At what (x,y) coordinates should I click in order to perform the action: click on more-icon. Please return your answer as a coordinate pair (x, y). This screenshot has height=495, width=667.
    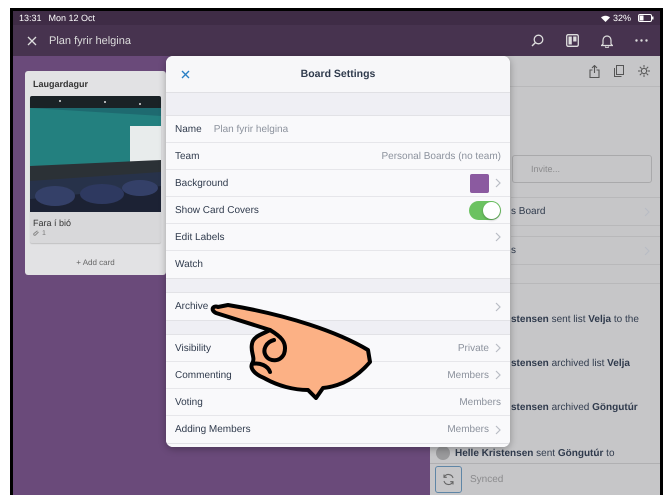
    Looking at the image, I should click on (641, 40).